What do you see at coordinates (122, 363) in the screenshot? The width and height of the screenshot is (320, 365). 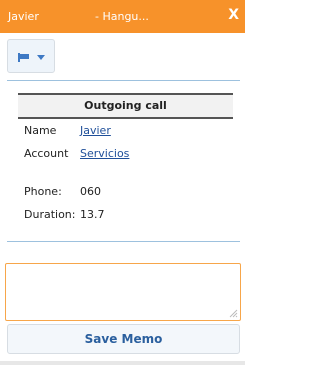 I see `bottom-edge` at bounding box center [122, 363].